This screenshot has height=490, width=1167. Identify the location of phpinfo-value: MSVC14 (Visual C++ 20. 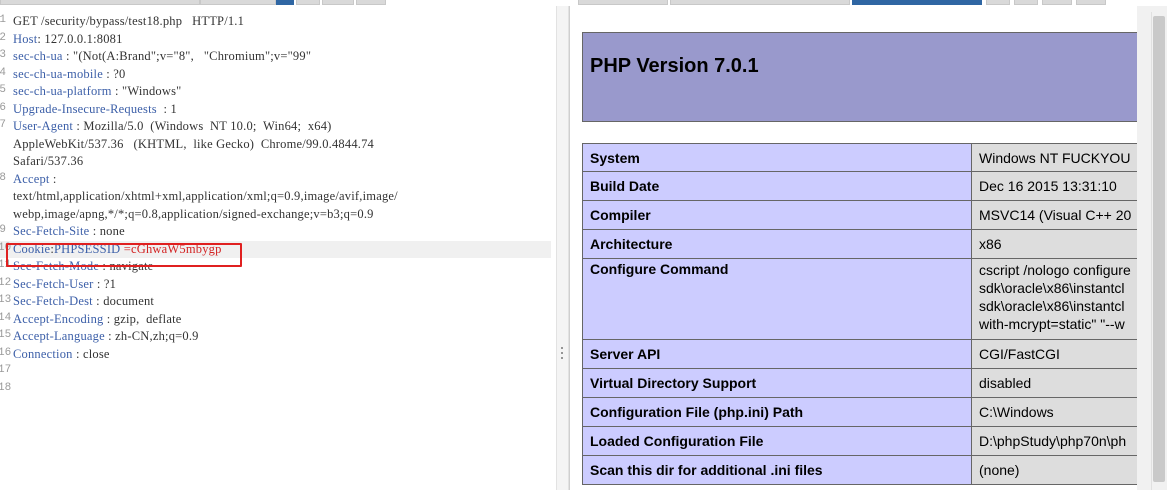
(1056, 215).